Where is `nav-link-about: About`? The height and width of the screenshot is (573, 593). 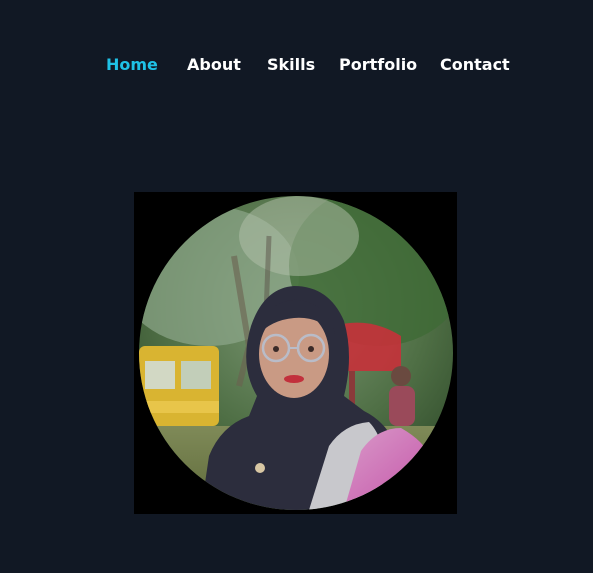
nav-link-about: About is located at coordinates (214, 65).